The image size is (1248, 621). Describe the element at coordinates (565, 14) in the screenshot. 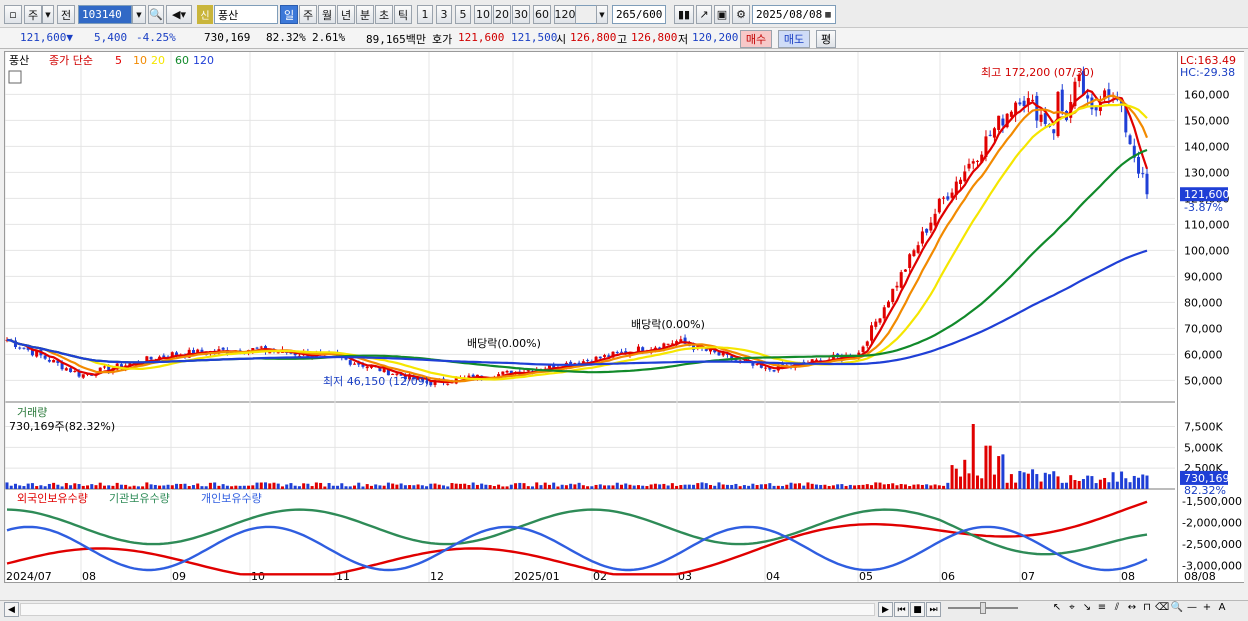

I see `interval-button-120: 120` at that location.